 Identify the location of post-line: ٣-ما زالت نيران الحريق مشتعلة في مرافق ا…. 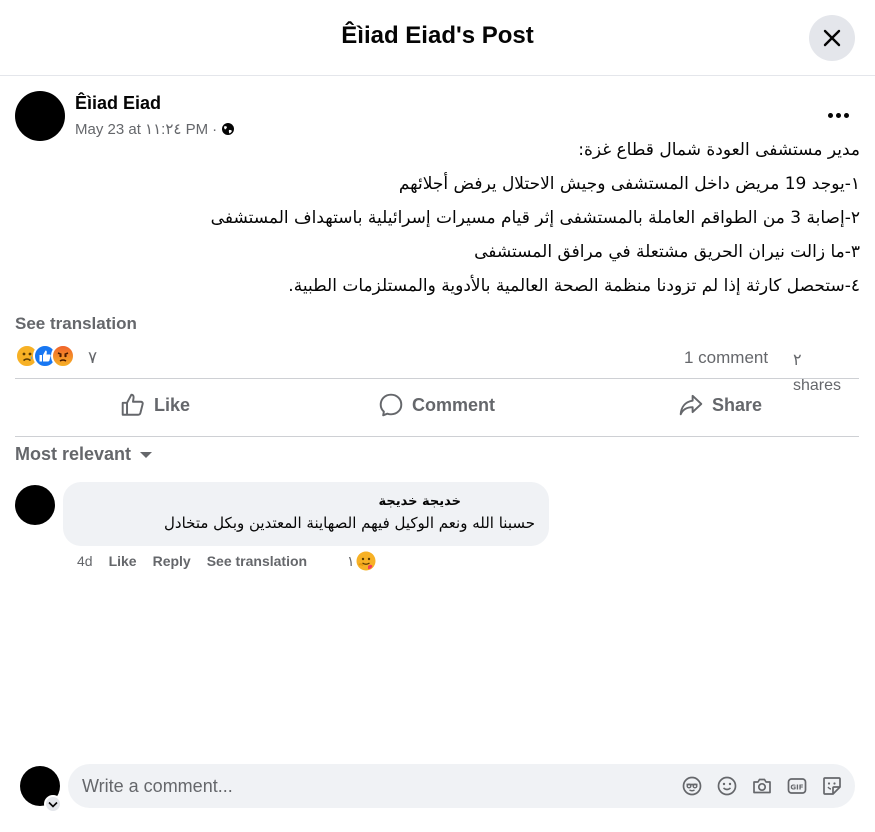
(667, 252).